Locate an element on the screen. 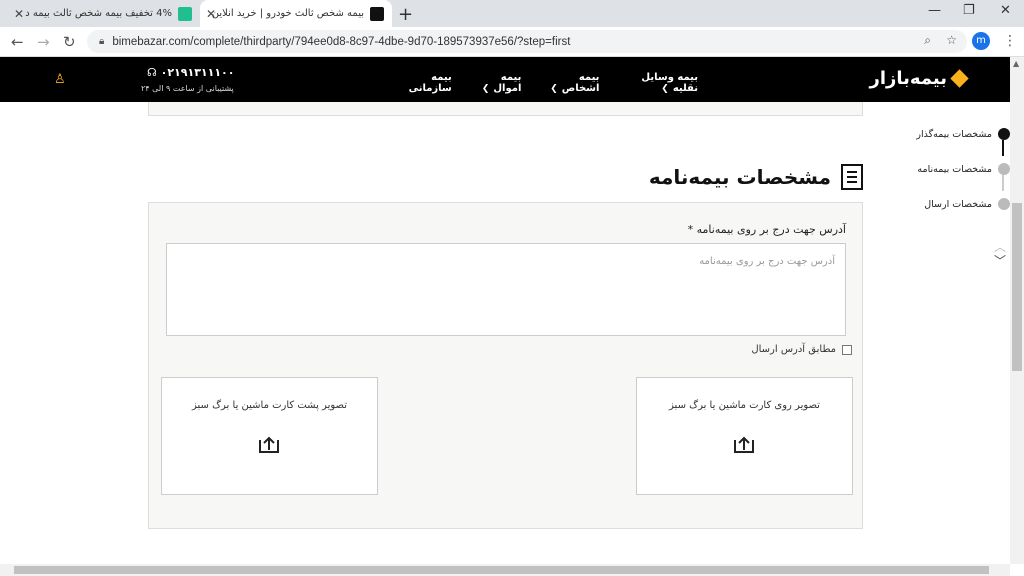  section-title-text: مشخصات بیمه‌نامه is located at coordinates (739, 177).